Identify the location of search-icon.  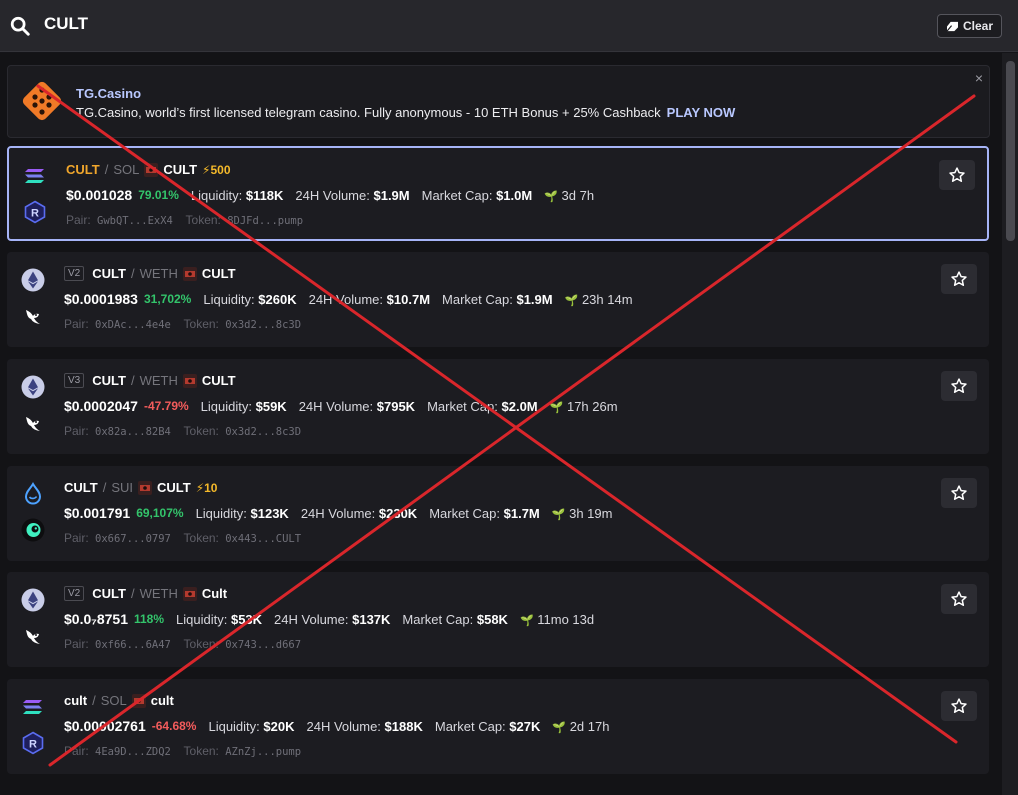
(20, 26).